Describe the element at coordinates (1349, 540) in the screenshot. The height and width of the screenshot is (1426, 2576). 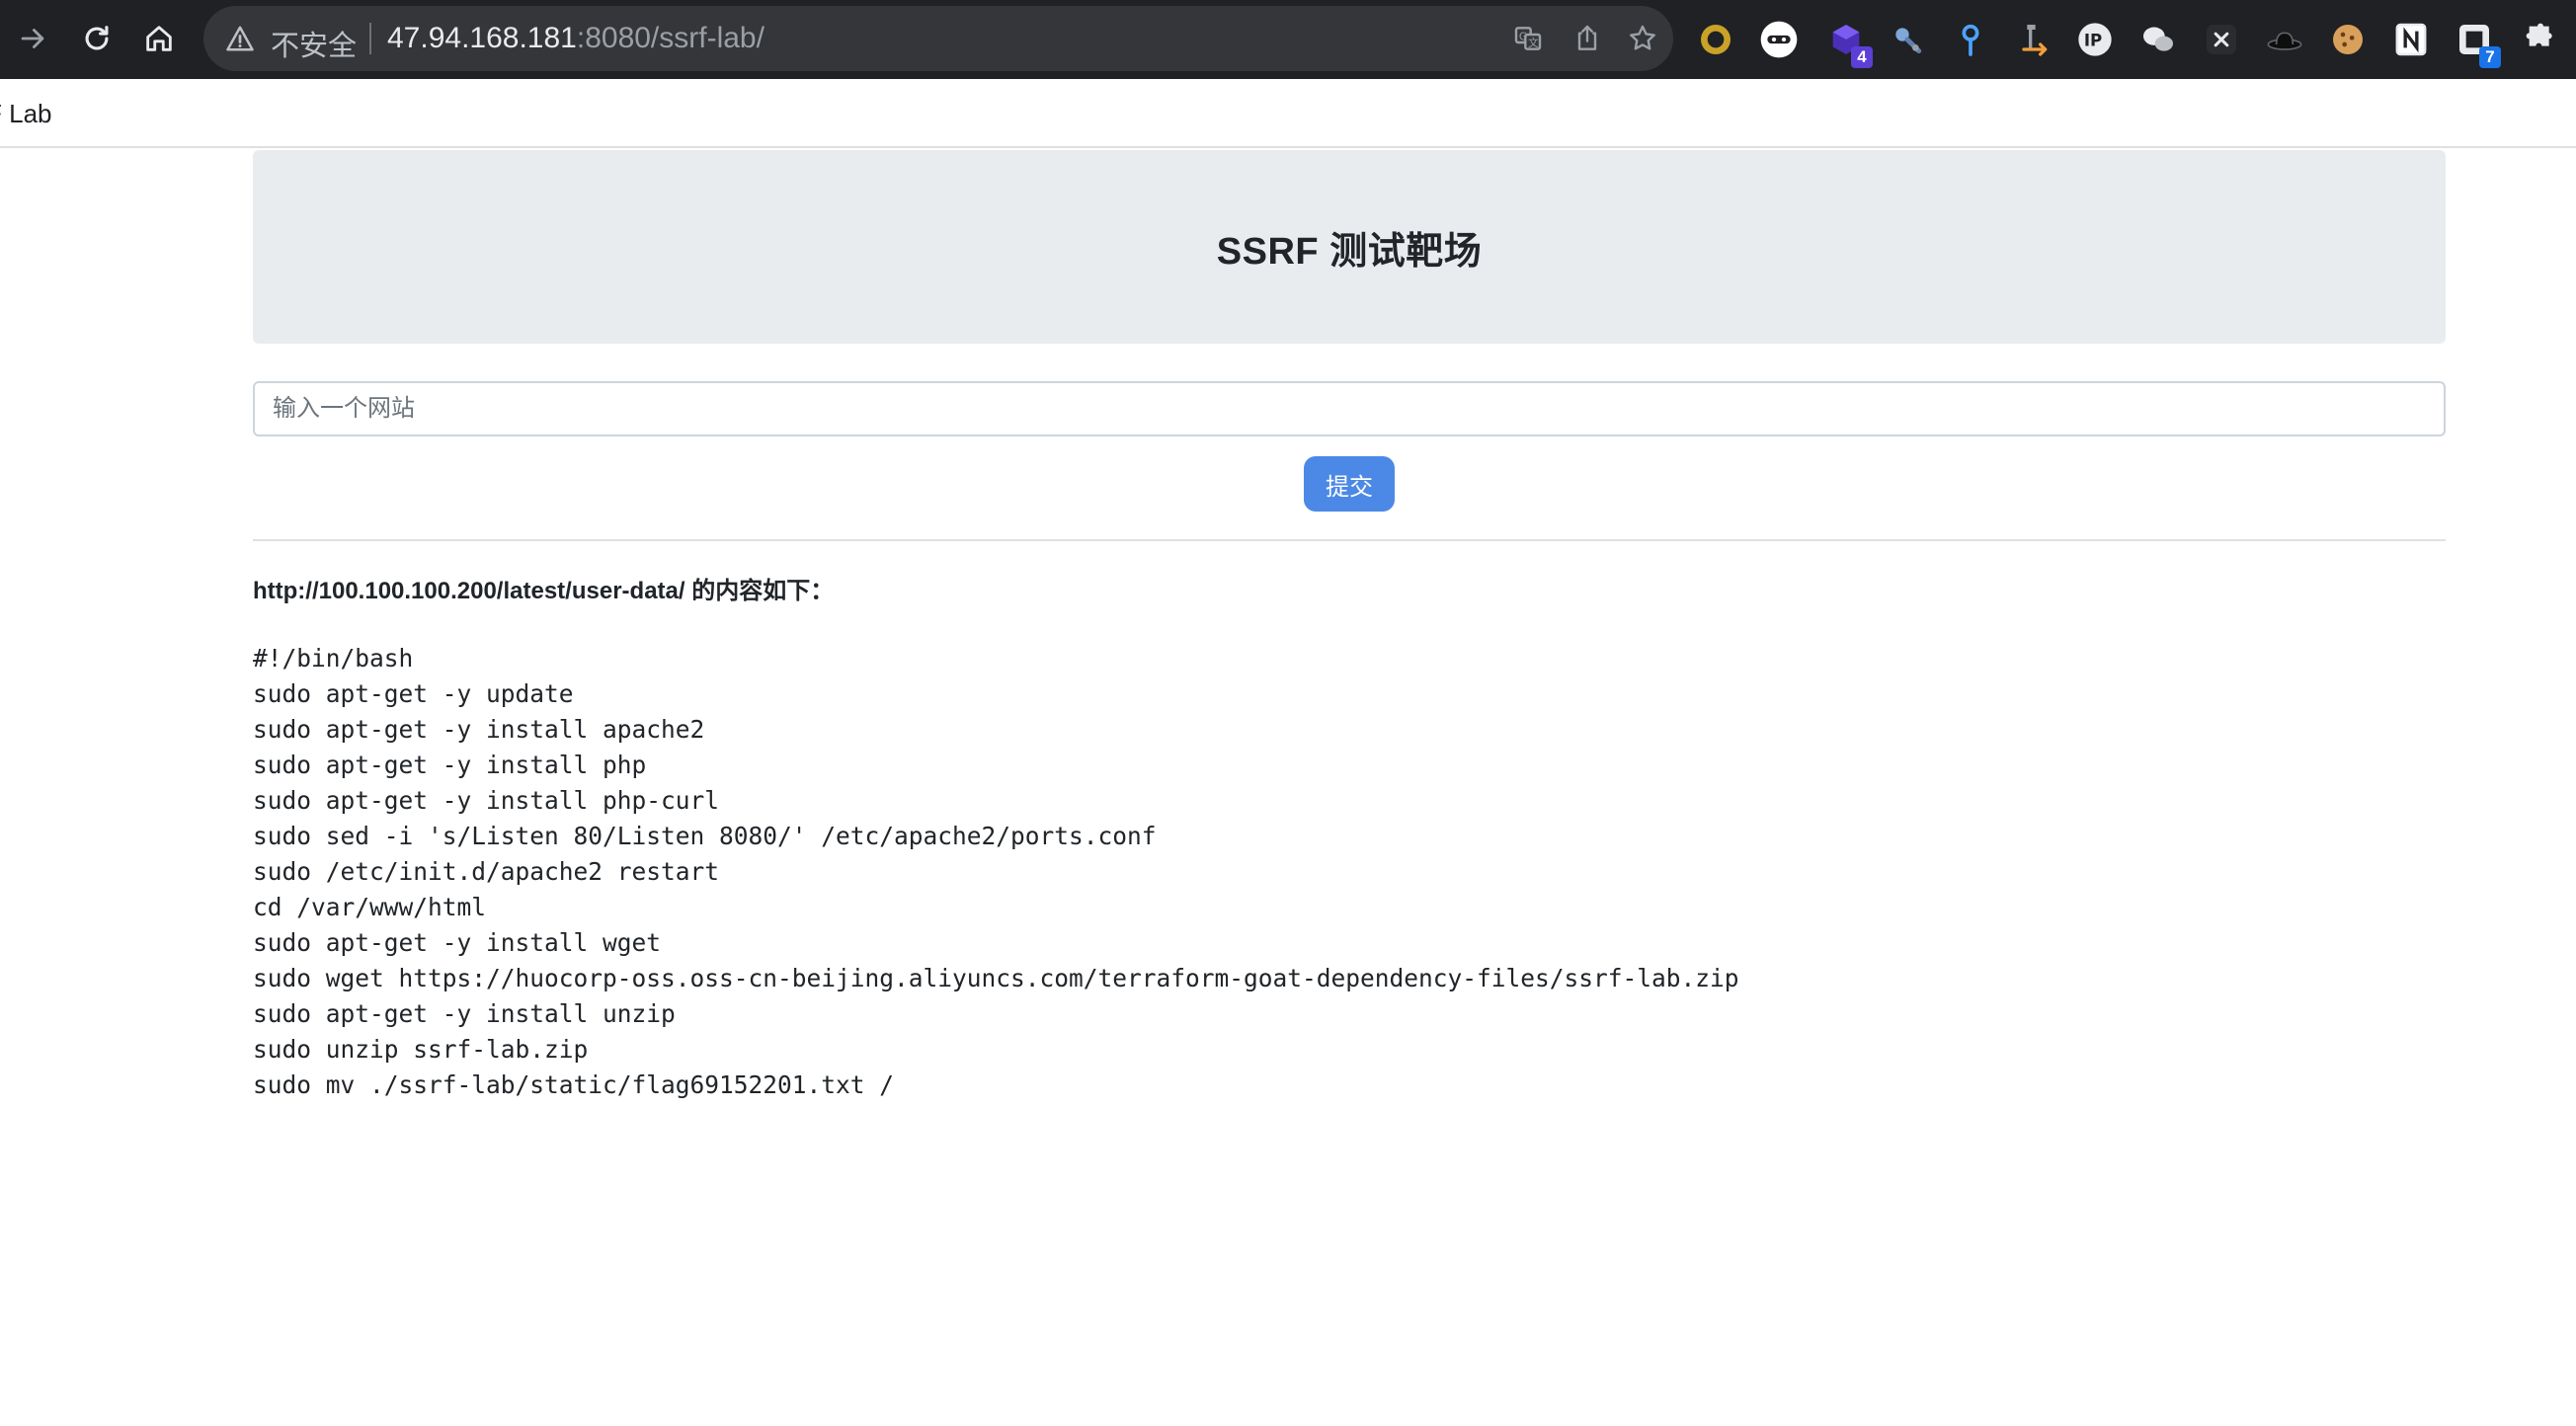
I see `divider` at that location.